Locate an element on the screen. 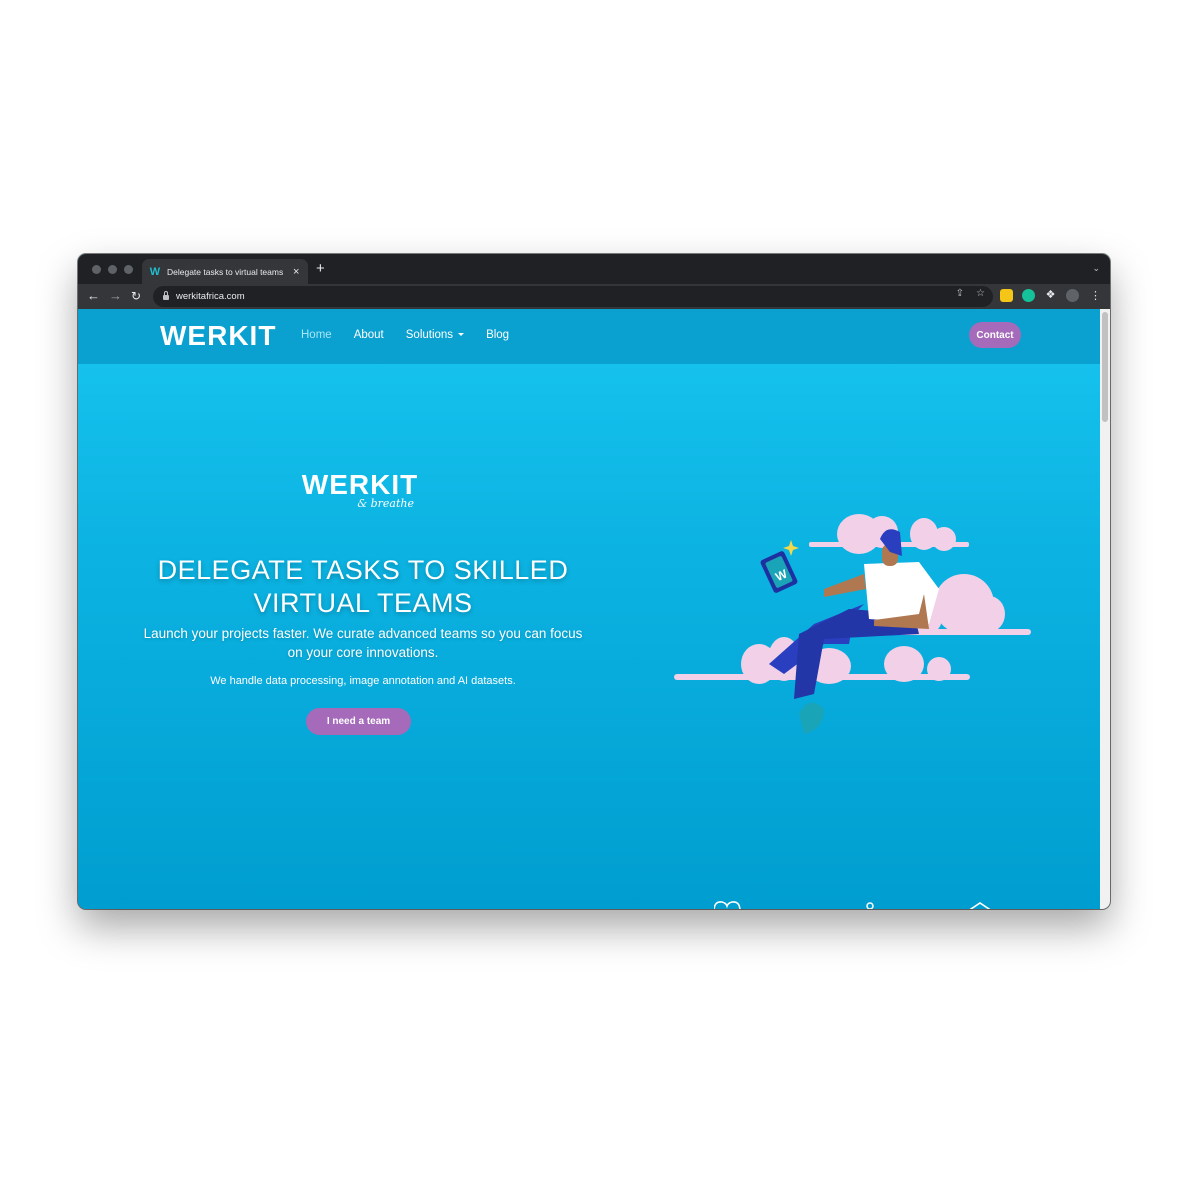  tab-search-chevron-icon: ⌄ is located at coordinates (1096, 268).